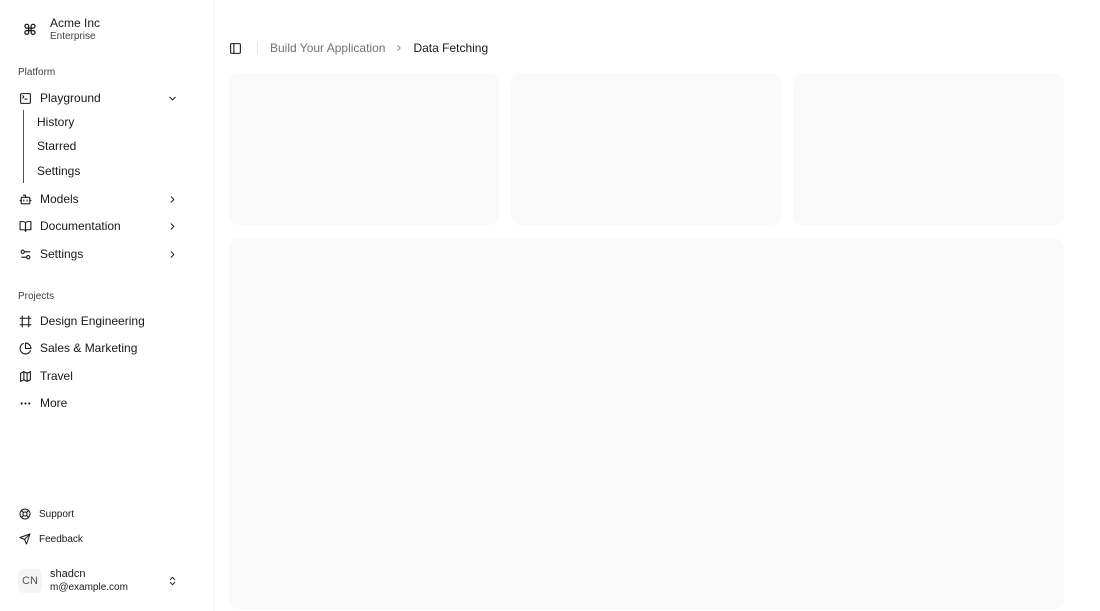  What do you see at coordinates (30, 30) in the screenshot?
I see `command-icon: ⌘` at bounding box center [30, 30].